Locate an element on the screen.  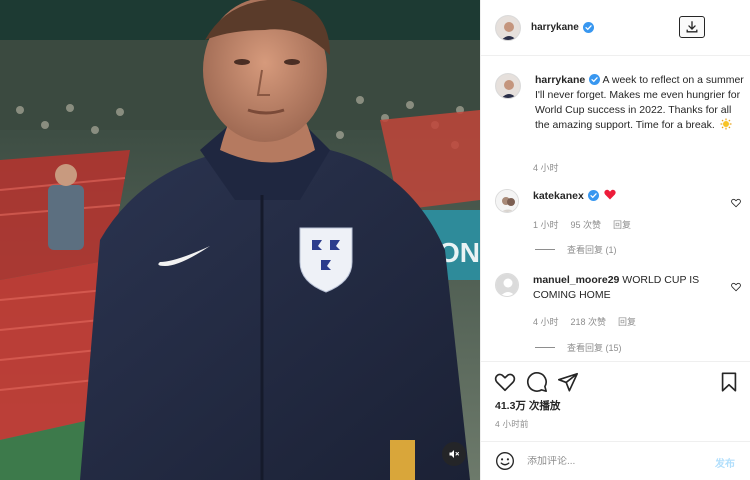
comment-meta-row: 1 小时 95 次赞 回复 is located at coordinates (582, 224).